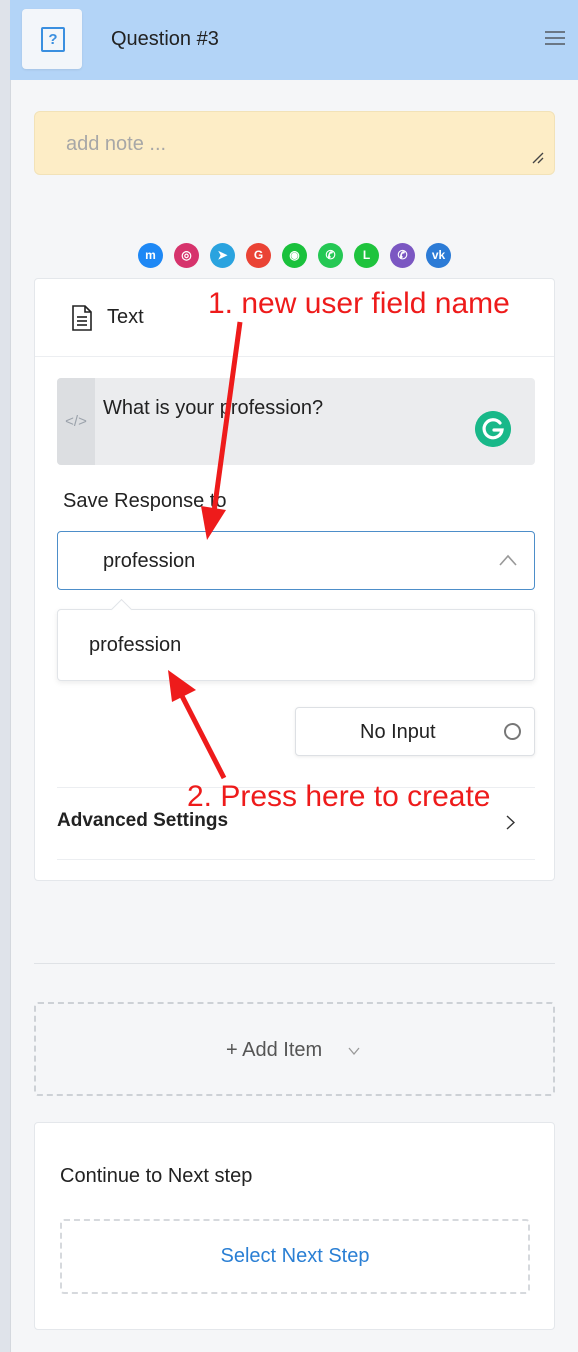 This screenshot has width=578, height=1352. Describe the element at coordinates (76, 421) in the screenshot. I see `code-icon: </>` at that location.